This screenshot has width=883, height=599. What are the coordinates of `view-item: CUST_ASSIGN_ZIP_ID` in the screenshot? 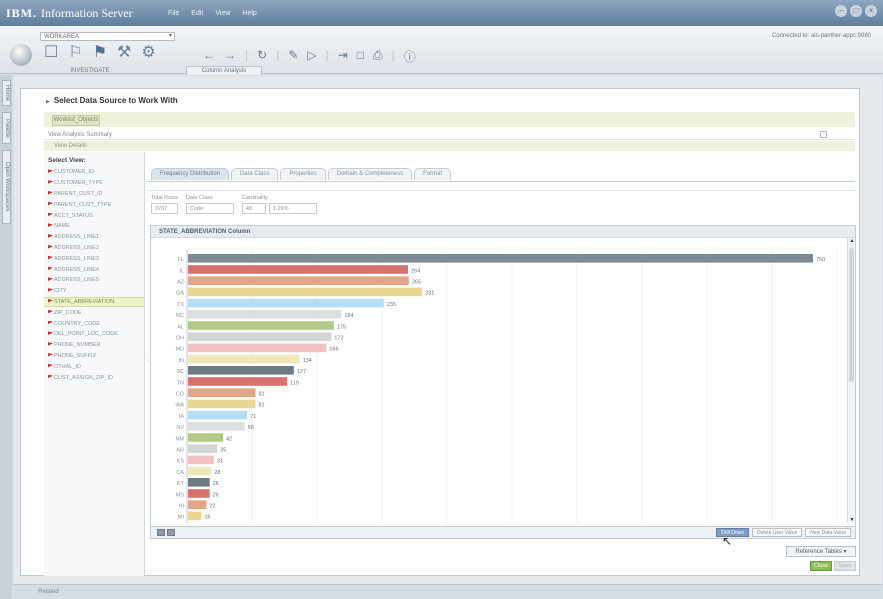 It's located at (94, 377).